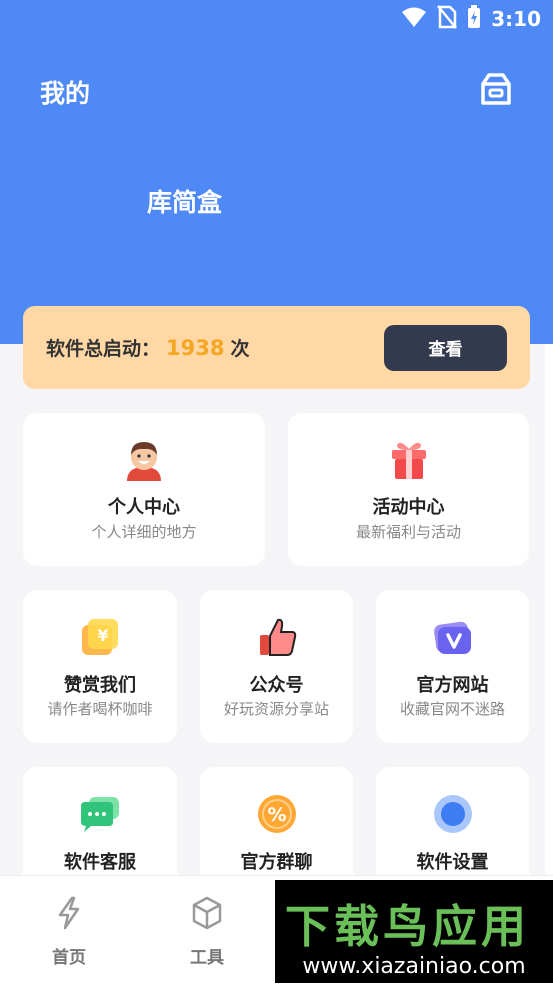 The image size is (553, 984). What do you see at coordinates (408, 507) in the screenshot?
I see `card-label: 活动中心` at bounding box center [408, 507].